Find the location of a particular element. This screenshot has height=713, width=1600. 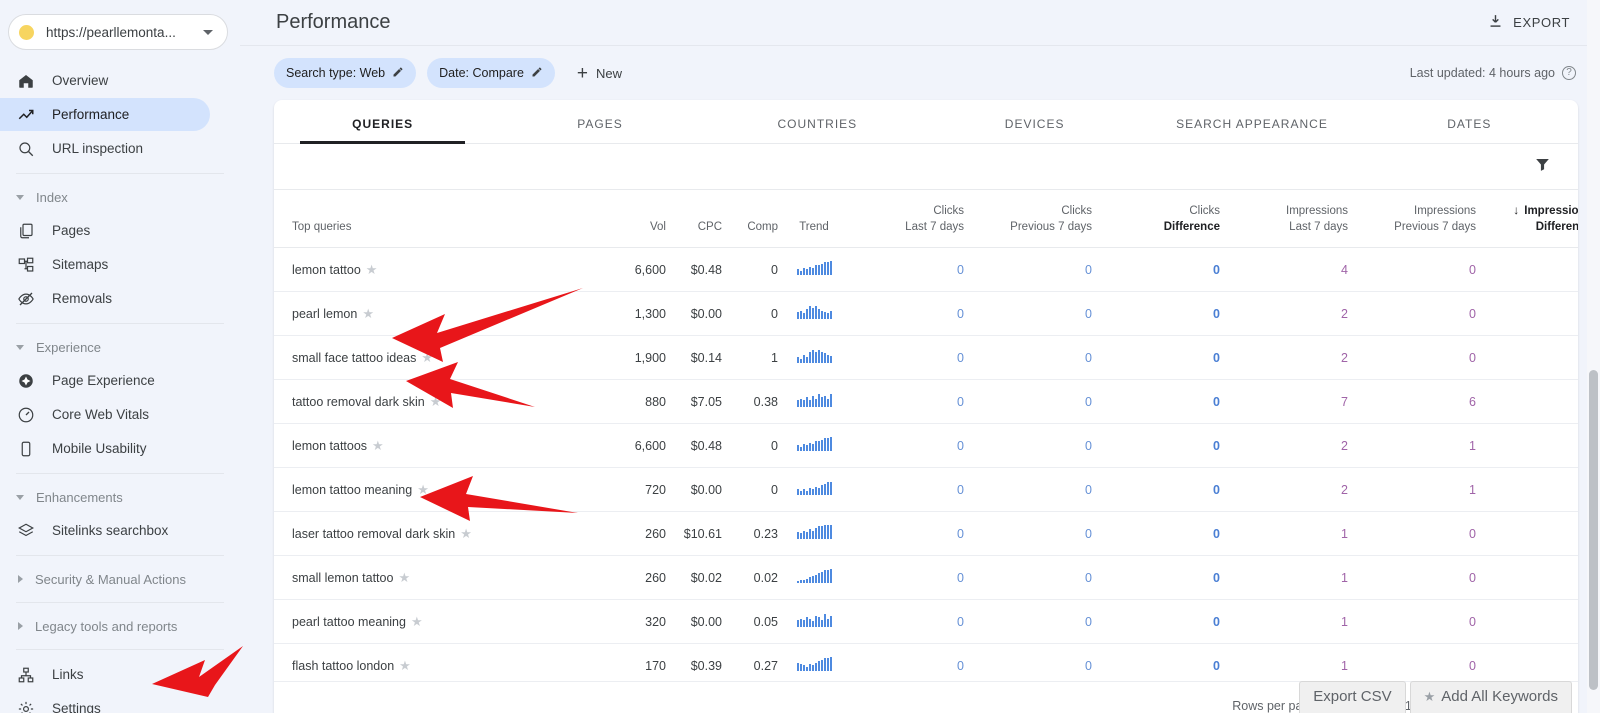

column-header-impressions-diff: ↓ImpressionsDifference is located at coordinates (1534, 219).